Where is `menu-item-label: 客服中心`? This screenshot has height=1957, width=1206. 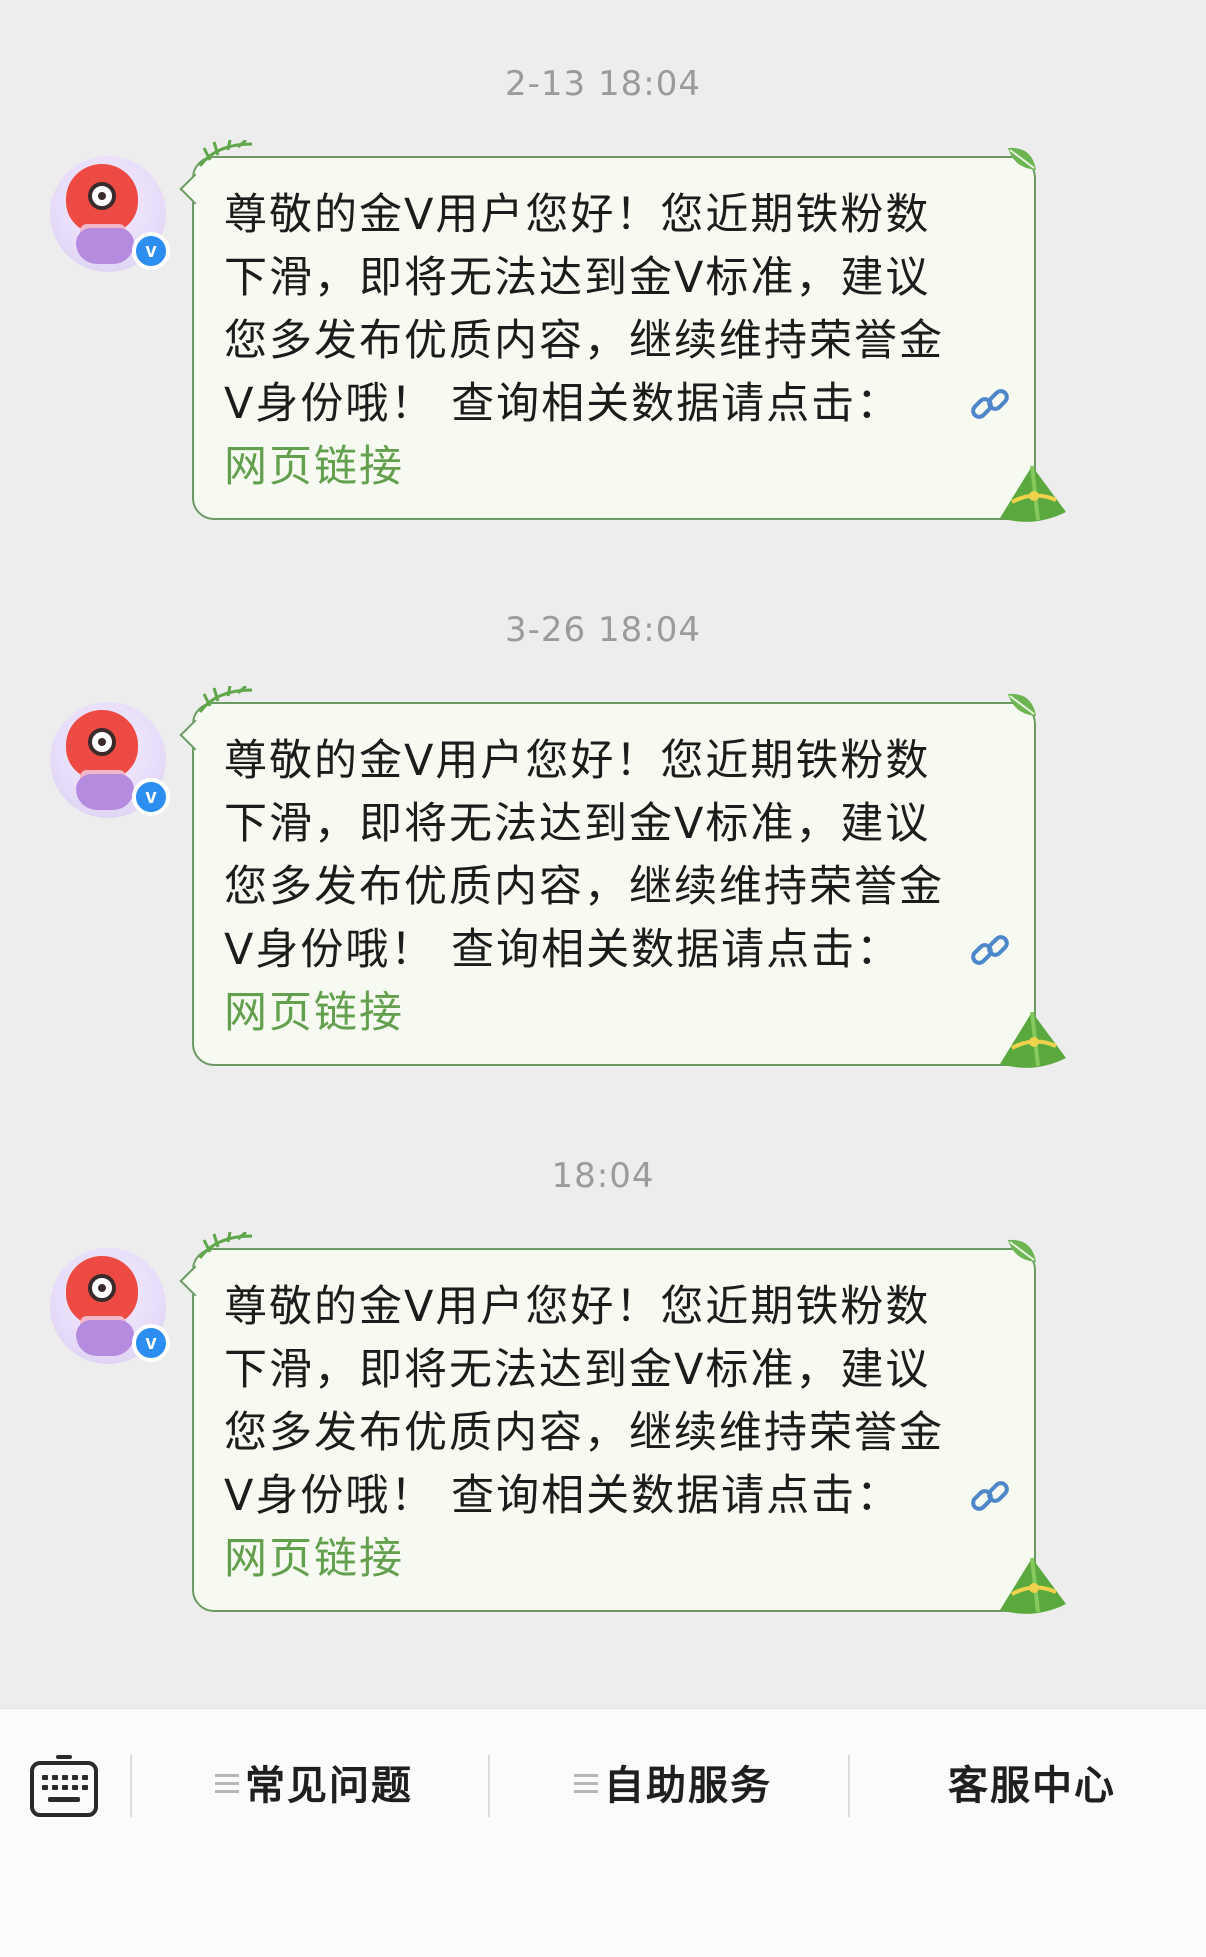 menu-item-label: 客服中心 is located at coordinates (1032, 1786).